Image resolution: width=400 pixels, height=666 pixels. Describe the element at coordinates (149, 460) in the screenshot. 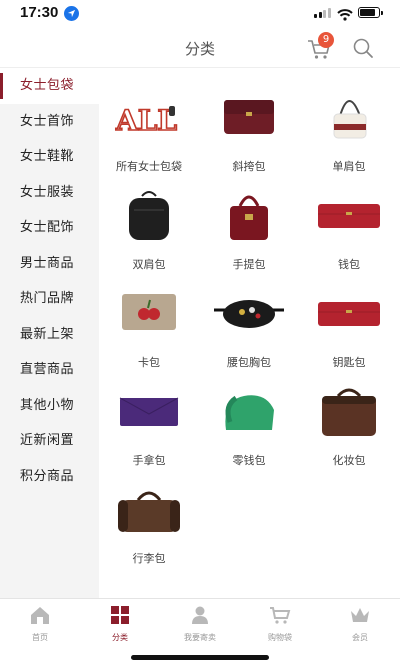

I see `subcategory-label: 手拿包` at that location.